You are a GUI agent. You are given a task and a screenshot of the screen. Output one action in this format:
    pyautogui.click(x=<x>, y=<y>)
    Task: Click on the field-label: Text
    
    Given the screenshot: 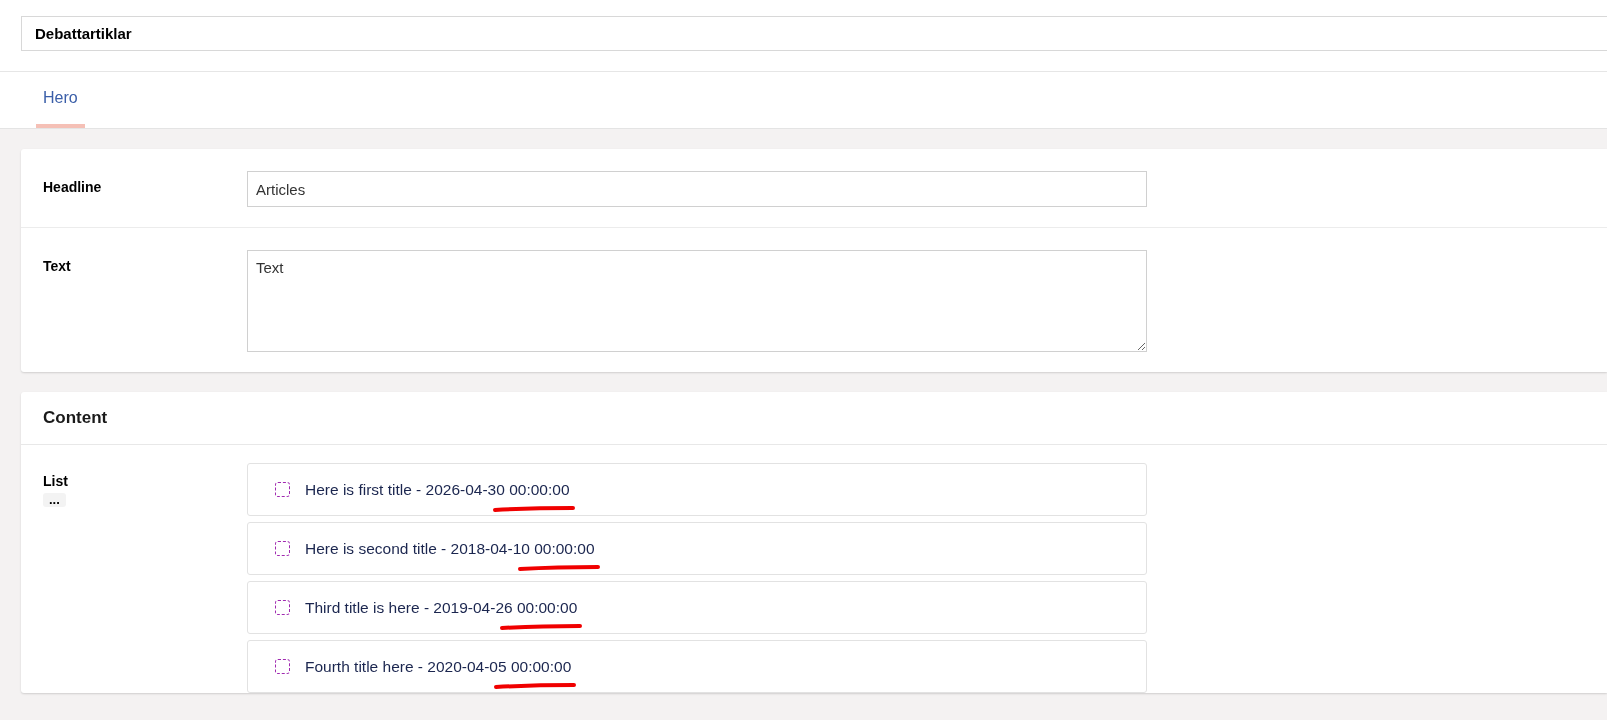 What is the action you would take?
    pyautogui.click(x=57, y=266)
    